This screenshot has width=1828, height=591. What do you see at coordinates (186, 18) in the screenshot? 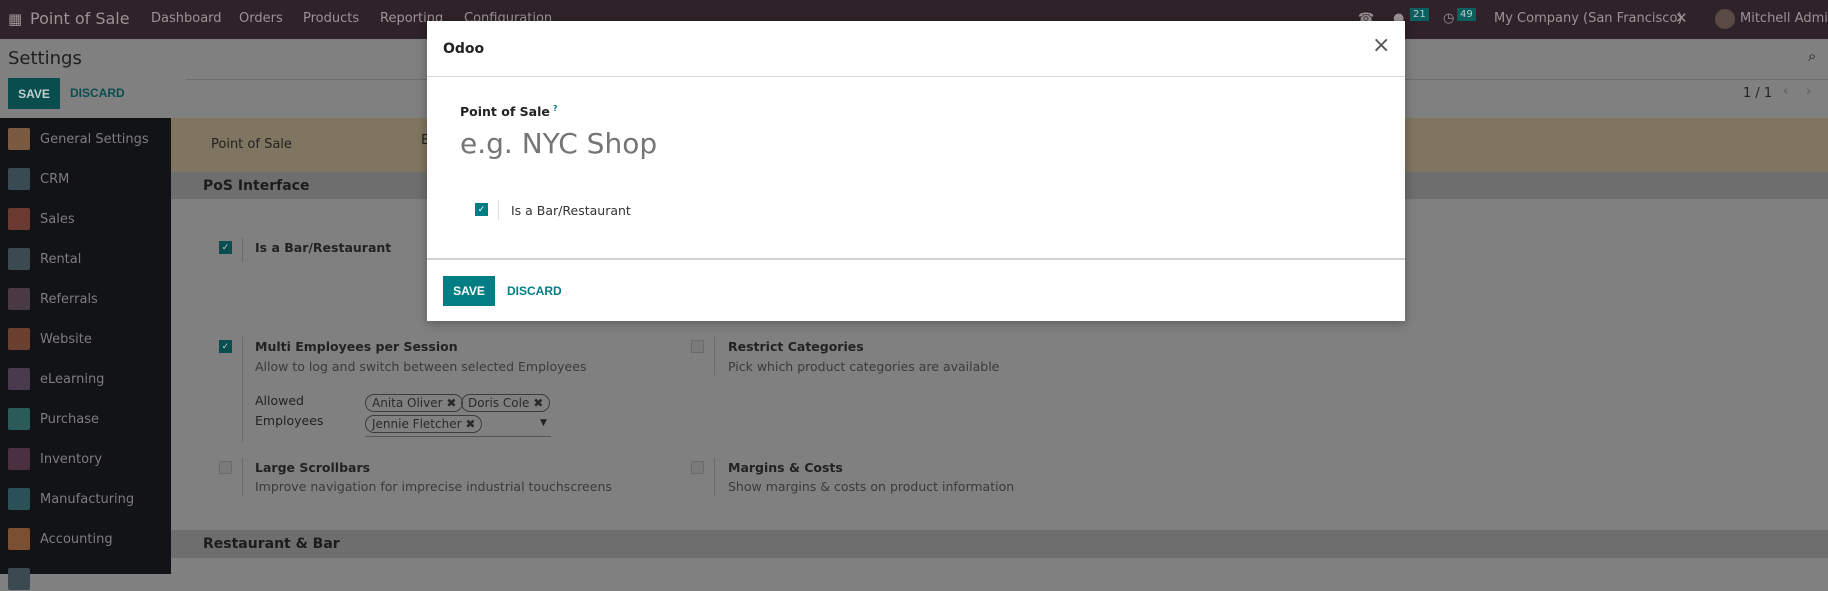
I see `menu-dashboard: Dashboard` at bounding box center [186, 18].